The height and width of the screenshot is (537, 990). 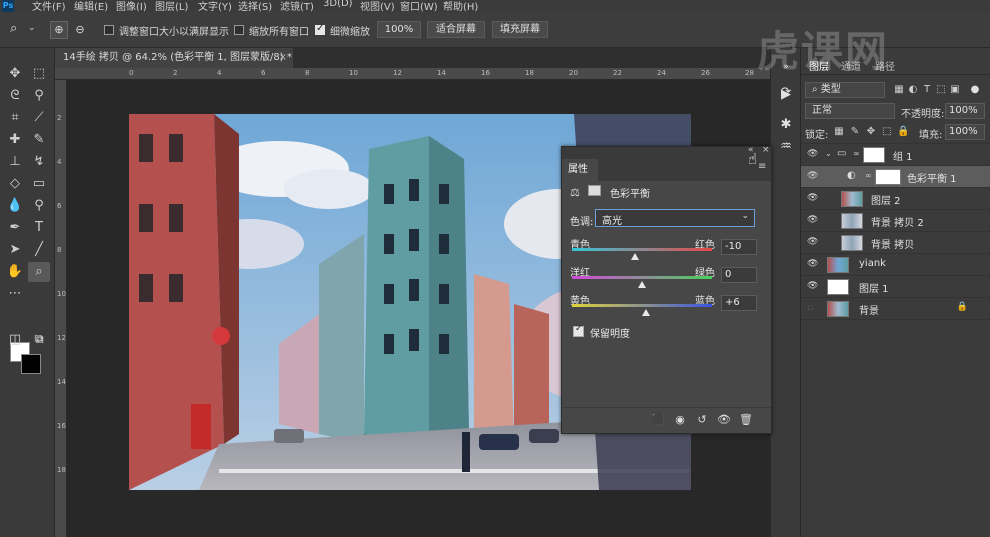 I want to click on layer-row-yiank: 👁 yiank, so click(x=895, y=264).